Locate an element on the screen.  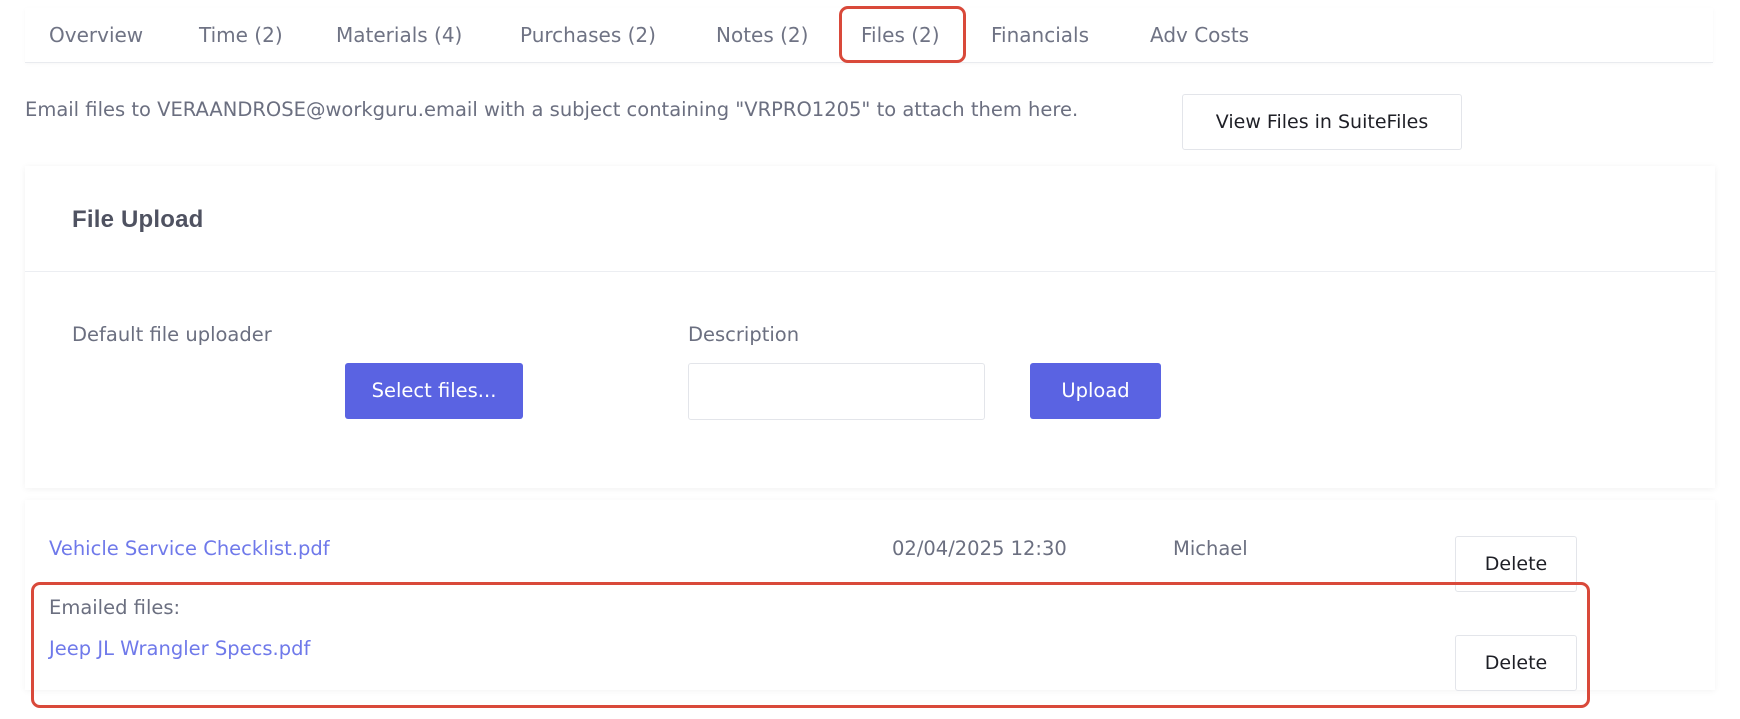
card-title: File Upload is located at coordinates (138, 219).